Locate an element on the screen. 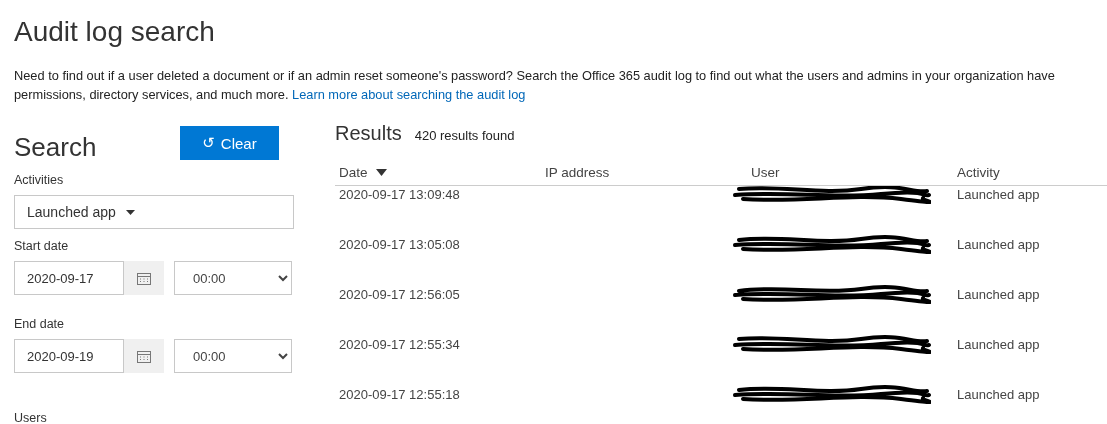  table-cell-text: 2020-09-17 13:05:08 is located at coordinates (399, 244).